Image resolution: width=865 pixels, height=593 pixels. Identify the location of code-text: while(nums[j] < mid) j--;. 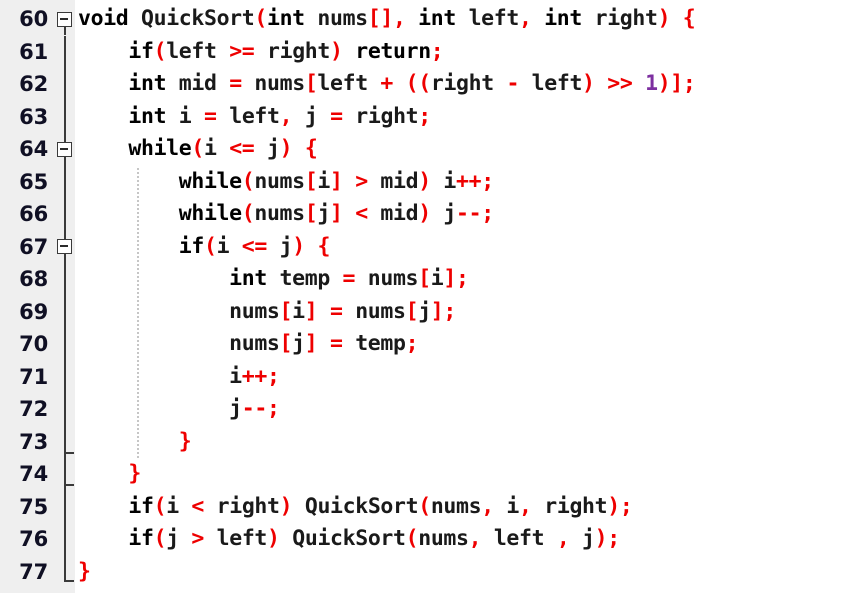
(286, 214).